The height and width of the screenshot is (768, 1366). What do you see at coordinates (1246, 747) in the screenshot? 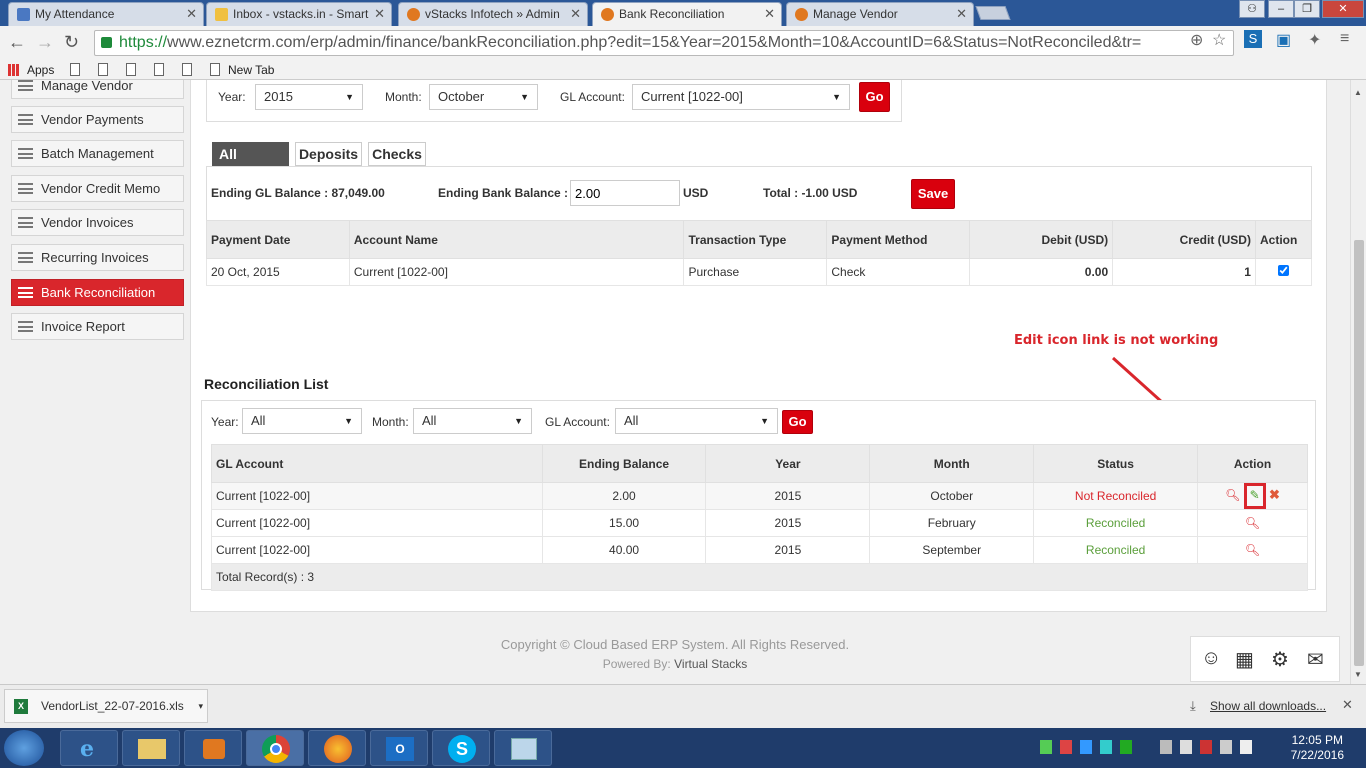
I see `network-icon` at bounding box center [1246, 747].